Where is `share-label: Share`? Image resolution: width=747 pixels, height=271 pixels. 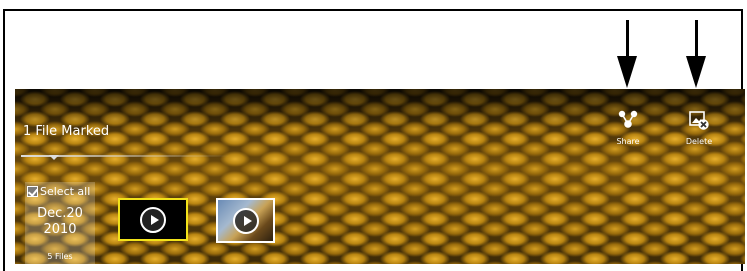
share-label: Share is located at coordinates (628, 141).